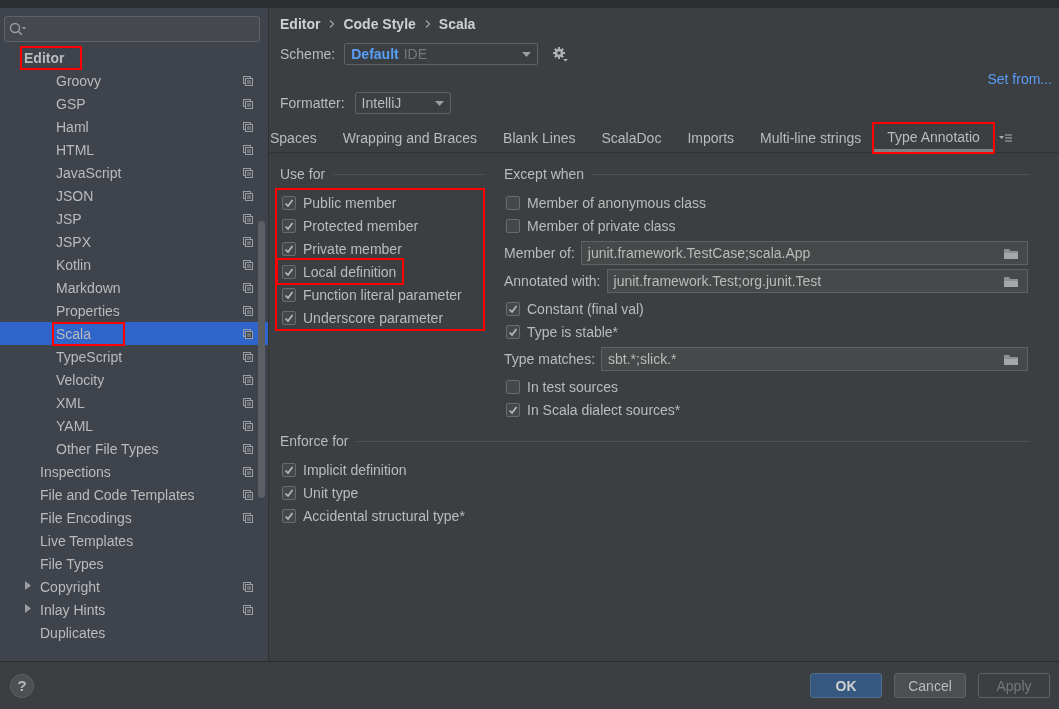  I want to click on tree-item-label: Other File Types, so click(107, 448).